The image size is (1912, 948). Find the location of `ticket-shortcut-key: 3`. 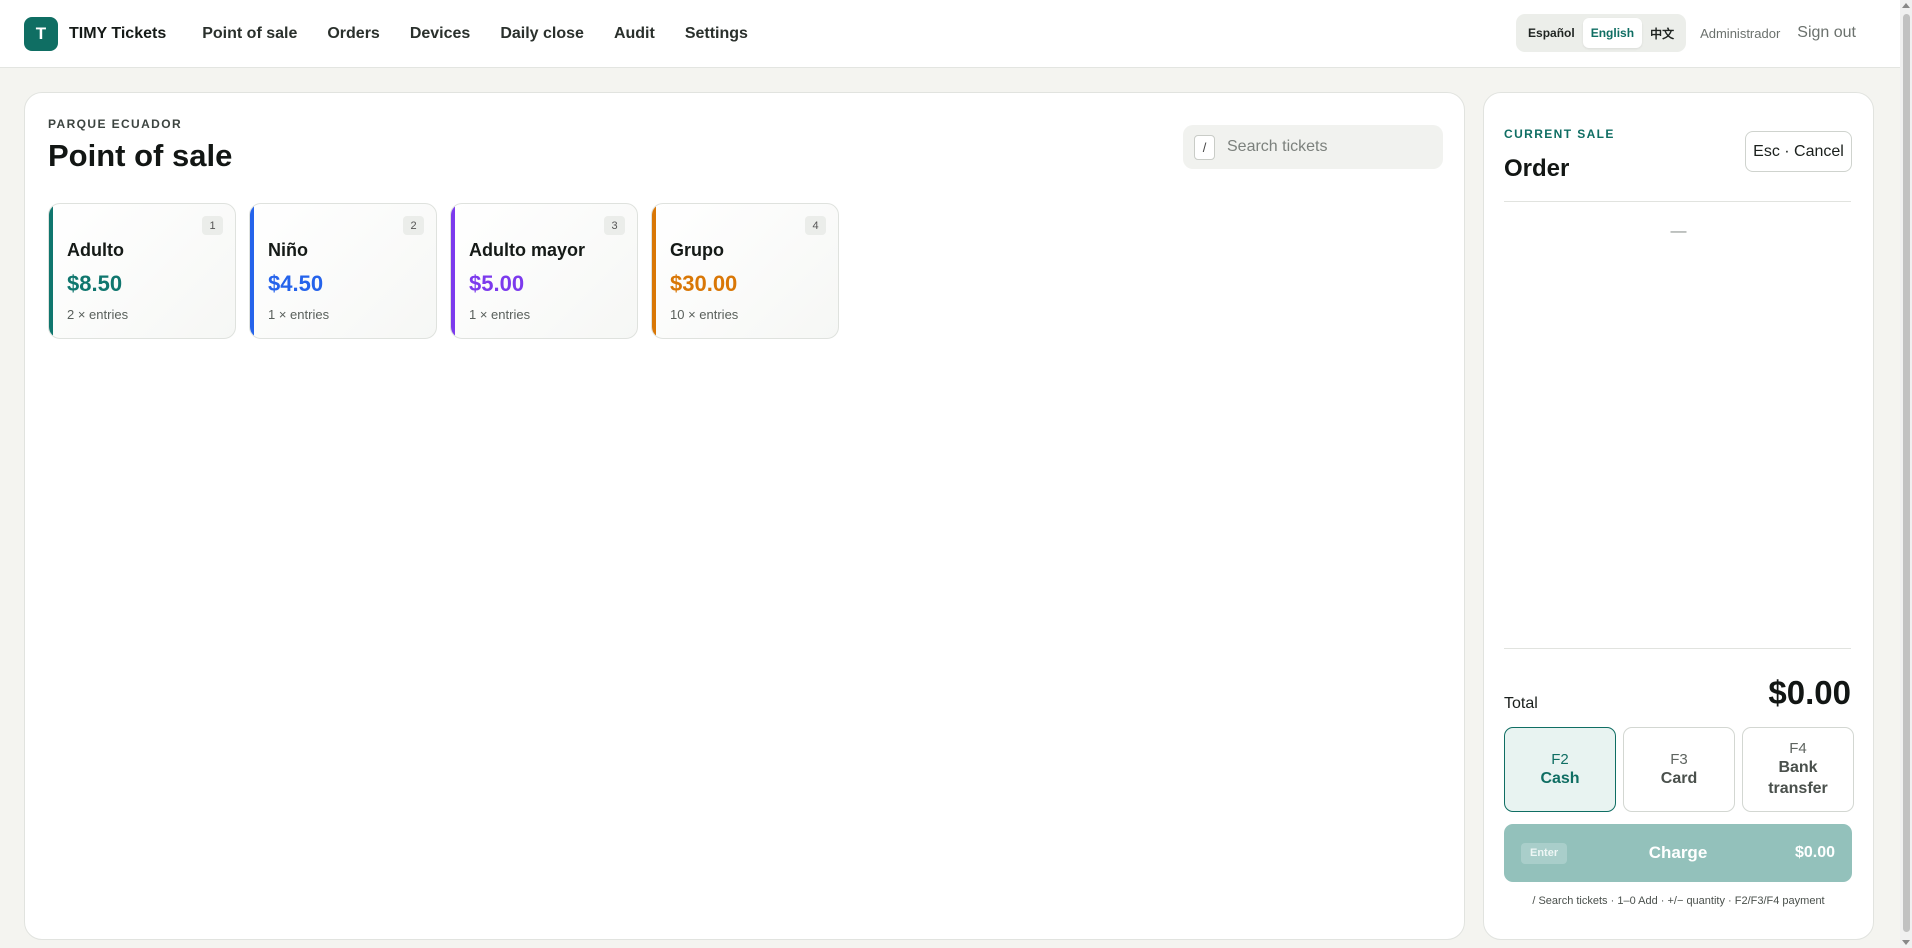

ticket-shortcut-key: 3 is located at coordinates (614, 225).